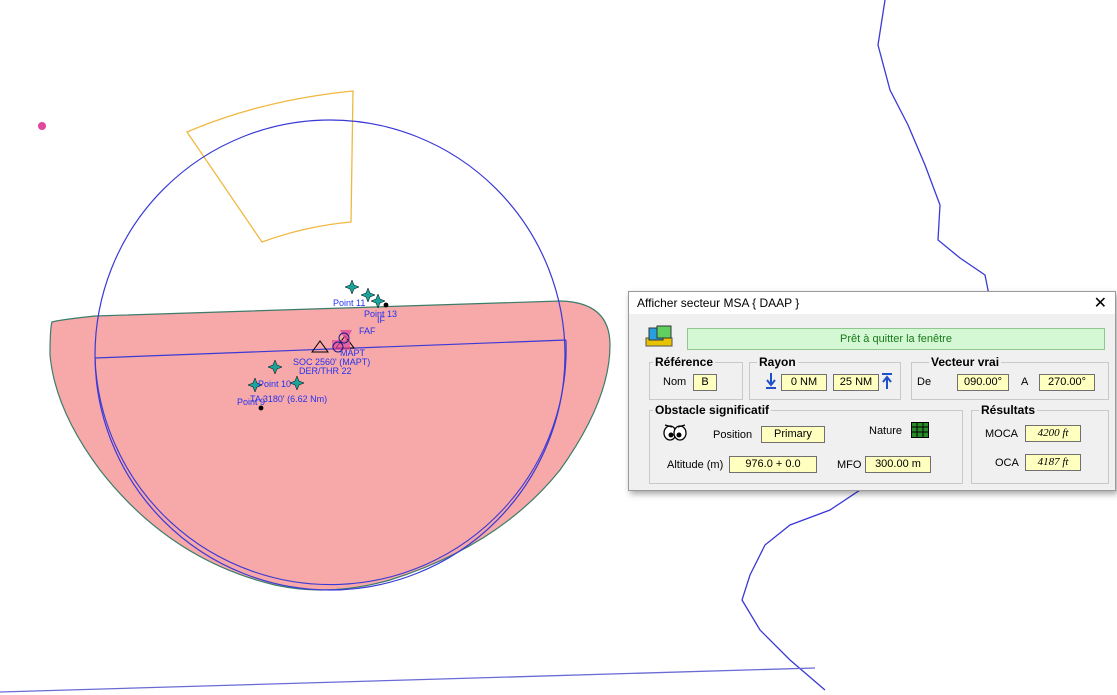 This screenshot has width=1117, height=695. I want to click on group-resultats, so click(1040, 447).